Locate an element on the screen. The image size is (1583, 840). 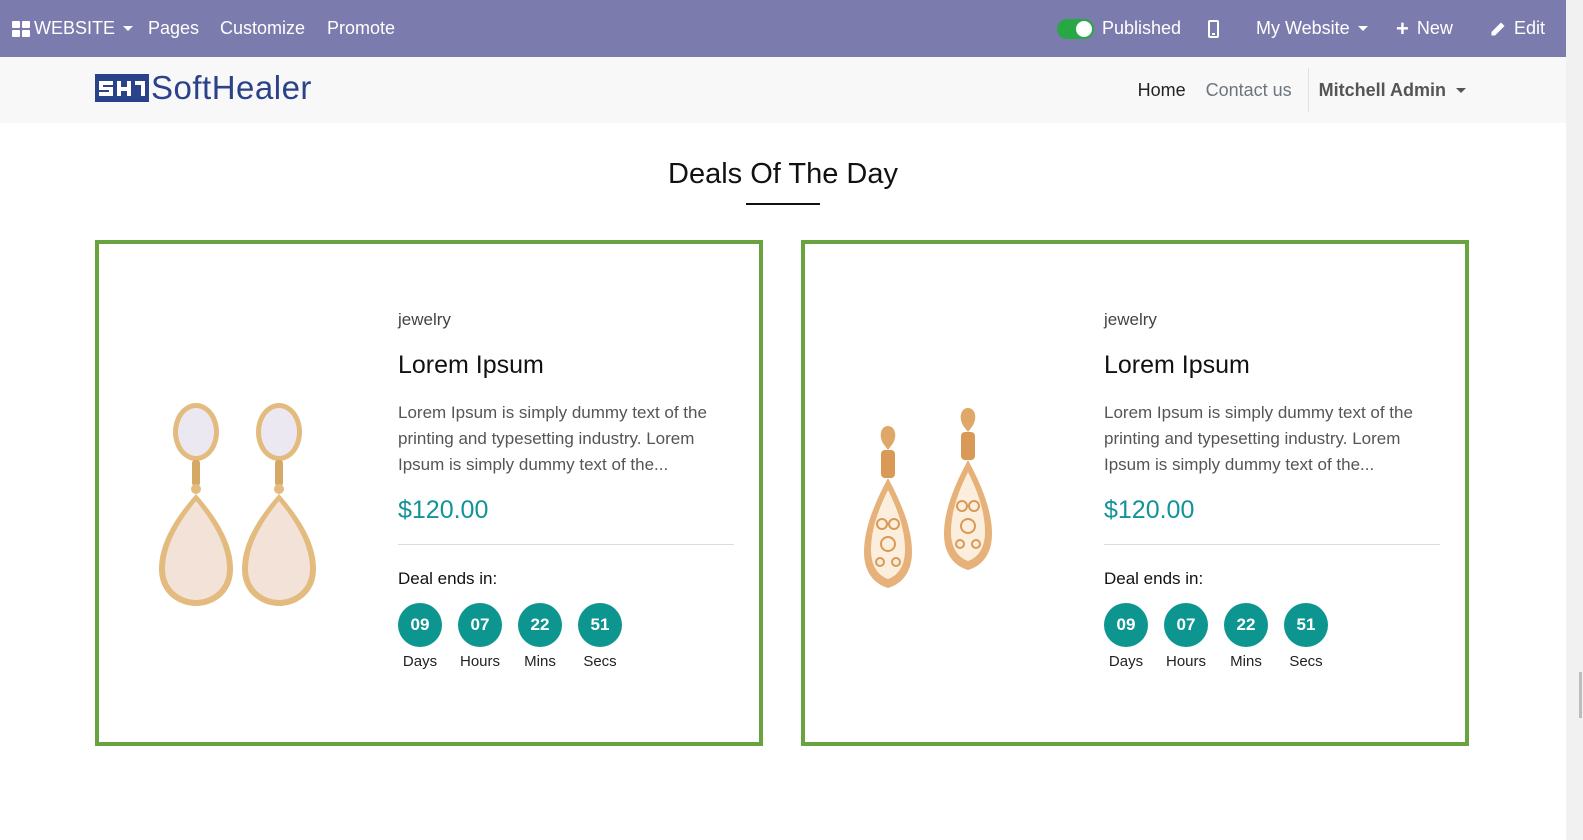
plus-icon: + is located at coordinates (1402, 28).